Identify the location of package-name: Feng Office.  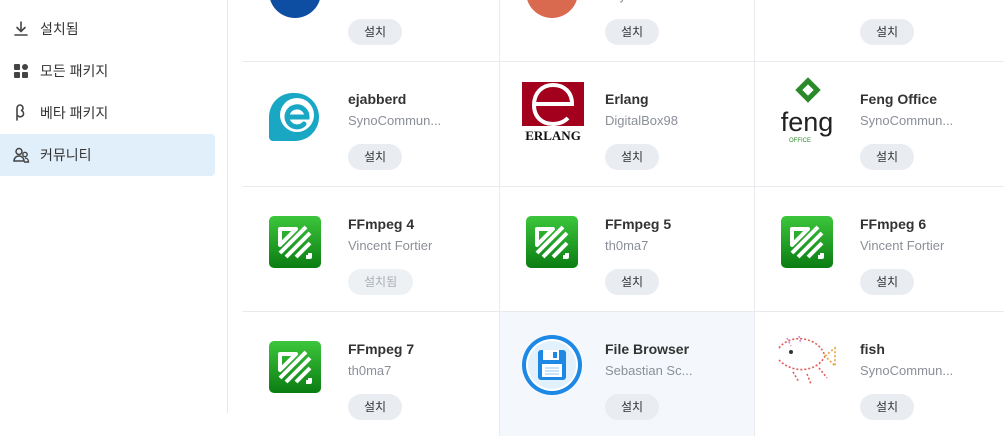
(899, 99).